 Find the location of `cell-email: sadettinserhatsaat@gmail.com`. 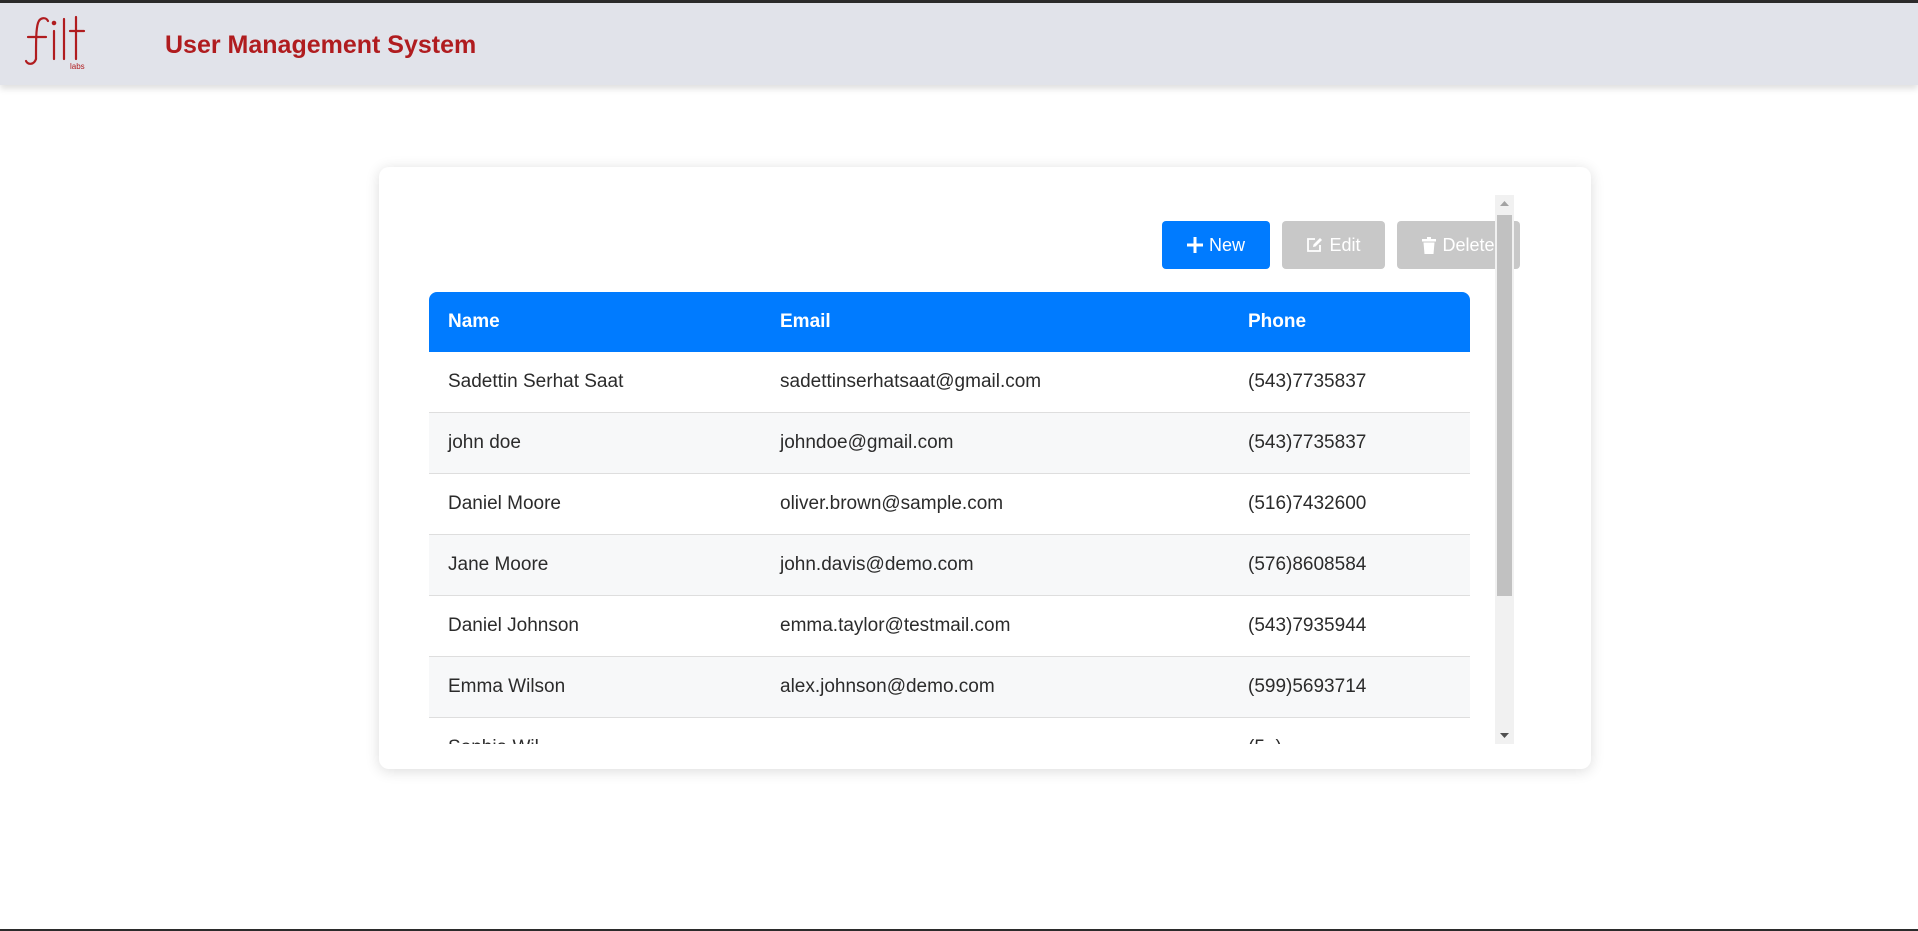

cell-email: sadettinserhatsaat@gmail.com is located at coordinates (995, 382).